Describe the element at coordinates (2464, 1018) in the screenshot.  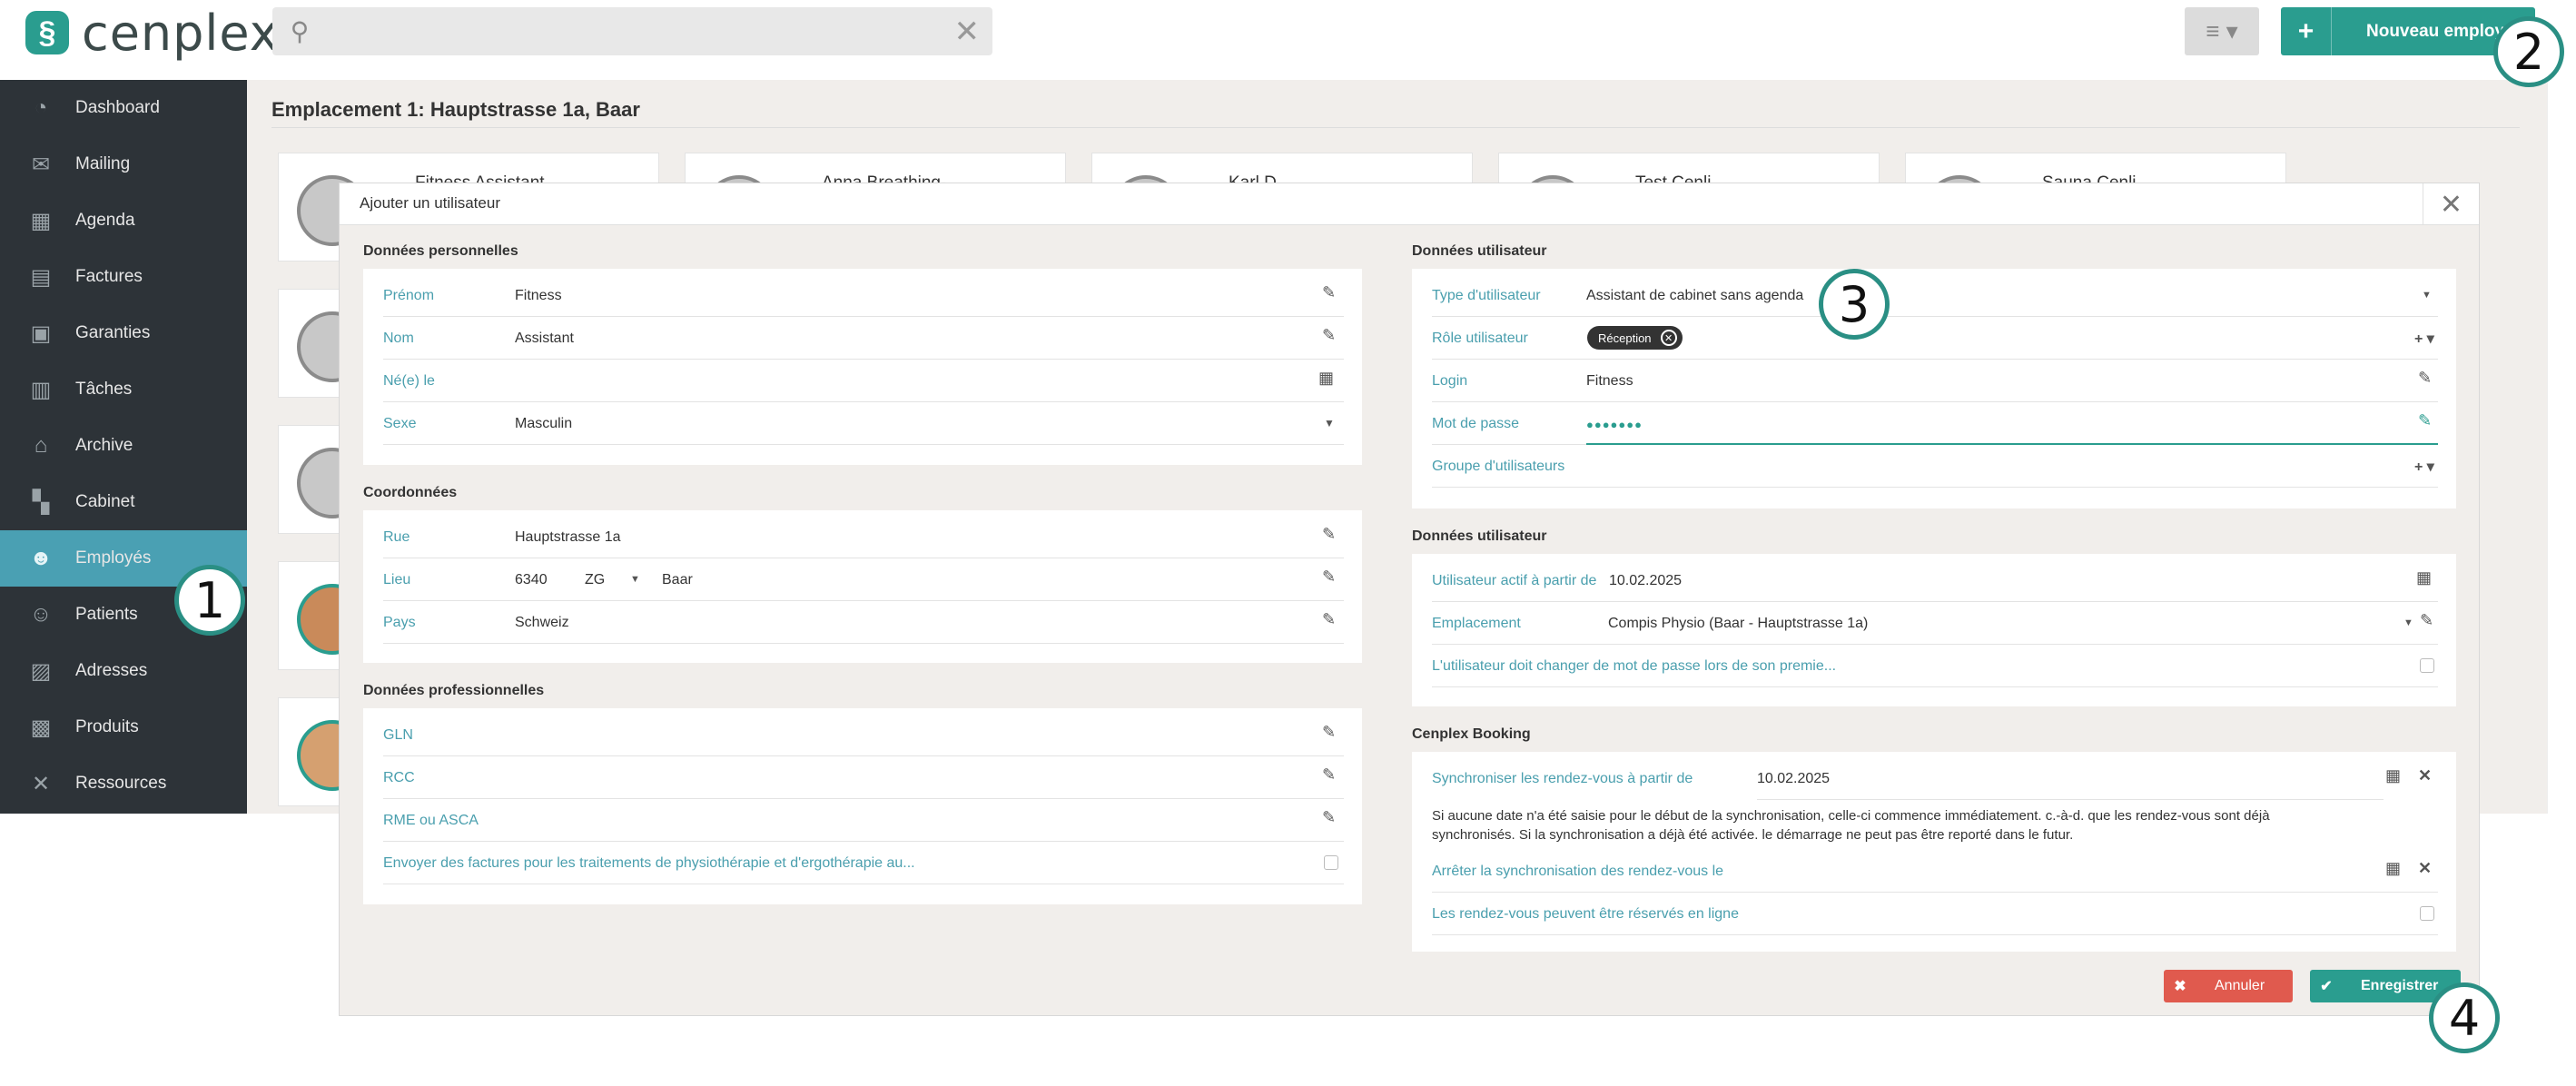
I see `callout-4: 4` at that location.